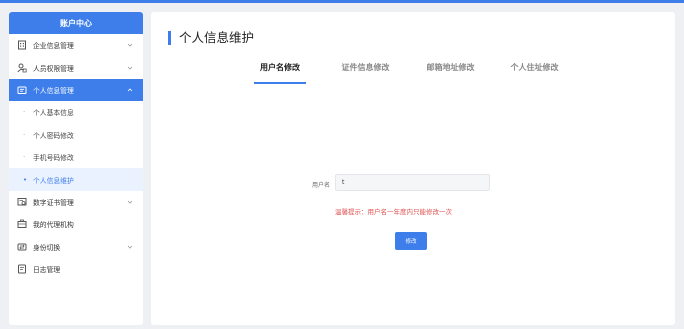 Image resolution: width=684 pixels, height=329 pixels. What do you see at coordinates (130, 90) in the screenshot?
I see `chevron-up-icon` at bounding box center [130, 90].